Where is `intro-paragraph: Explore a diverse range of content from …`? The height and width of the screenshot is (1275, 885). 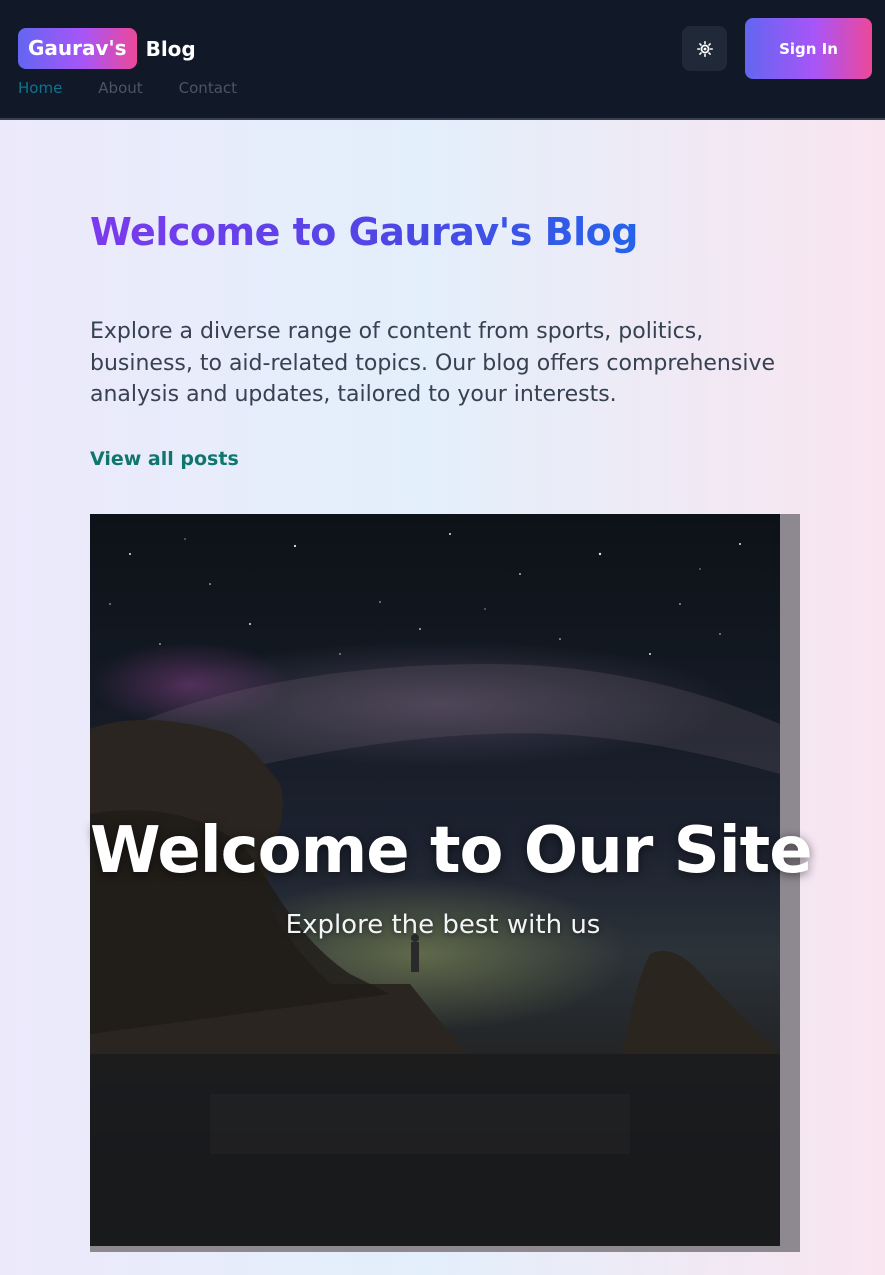 intro-paragraph: Explore a diverse range of content from … is located at coordinates (433, 363).